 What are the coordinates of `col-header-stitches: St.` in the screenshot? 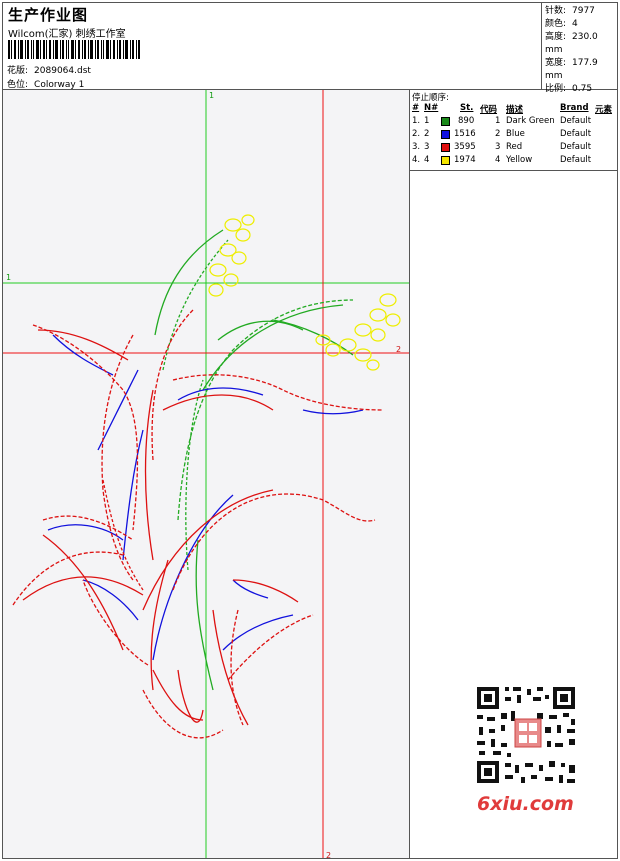 It's located at (467, 108).